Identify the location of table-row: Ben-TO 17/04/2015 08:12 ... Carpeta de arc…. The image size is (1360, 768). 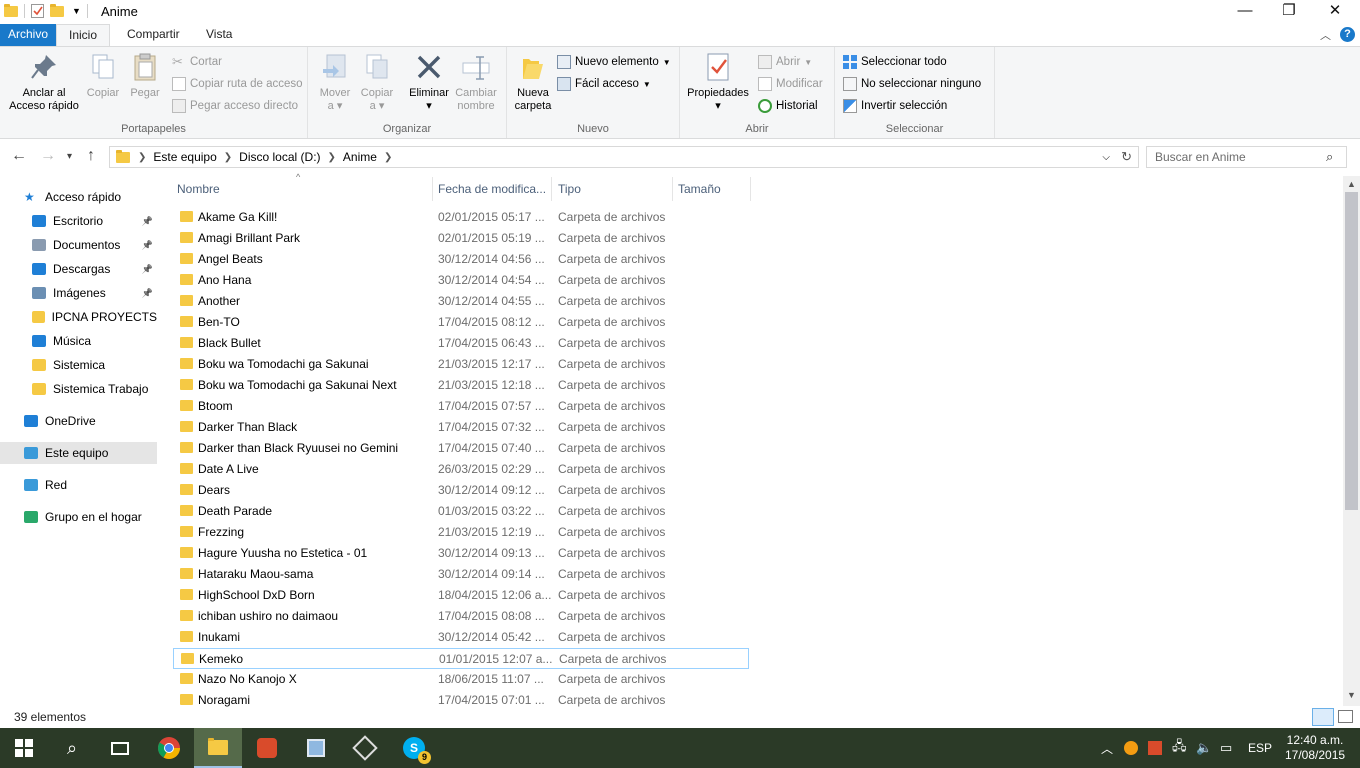
(461, 322).